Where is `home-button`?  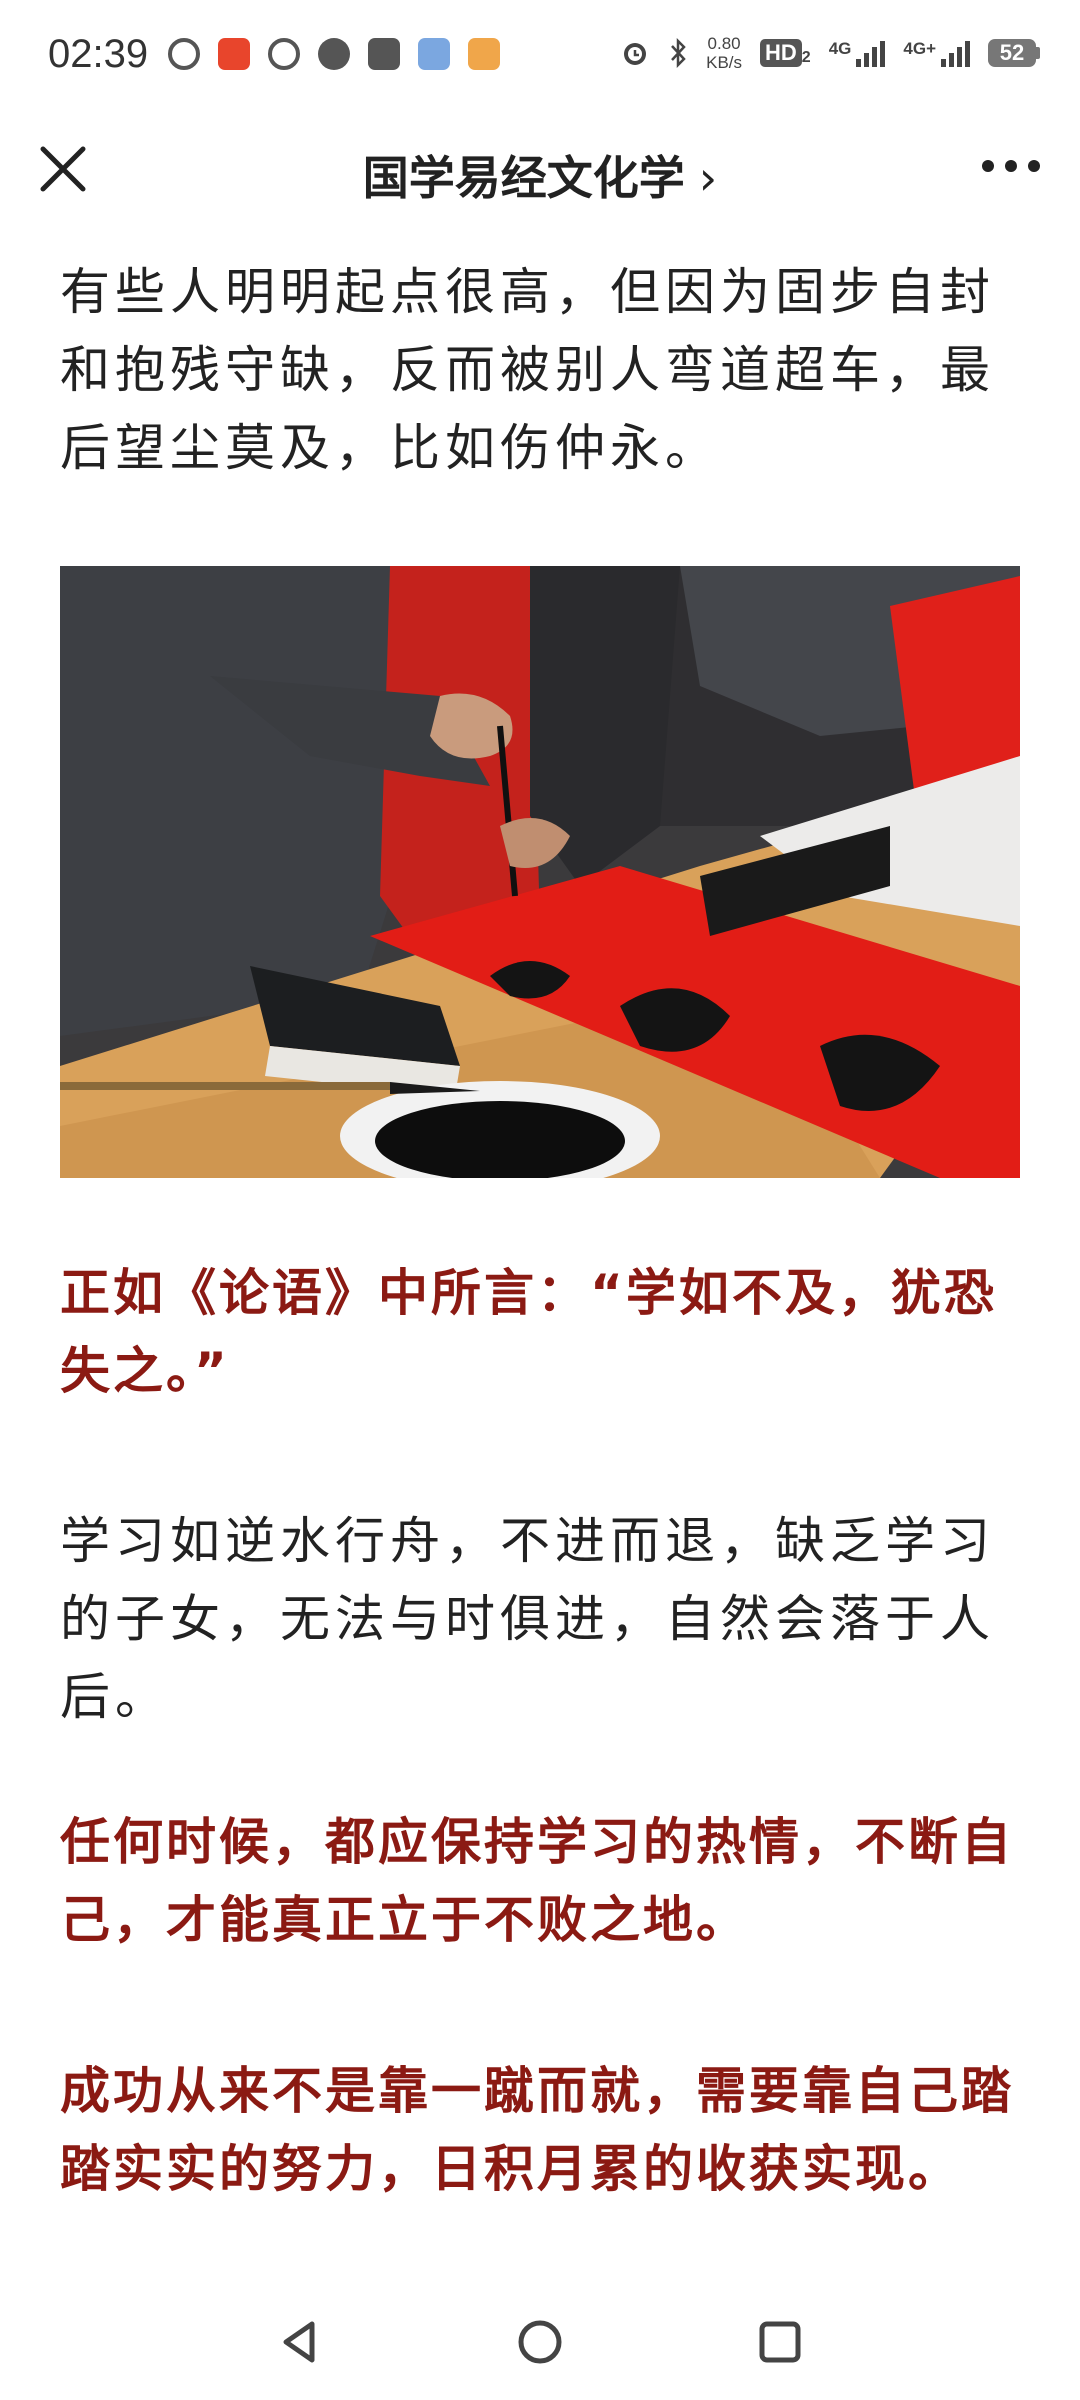
home-button is located at coordinates (540, 2342).